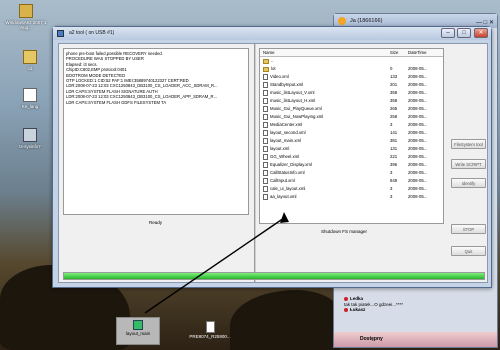 Image resolution: width=500 pixels, height=350 pixels. Describe the element at coordinates (138, 325) in the screenshot. I see `file-icon` at that location.